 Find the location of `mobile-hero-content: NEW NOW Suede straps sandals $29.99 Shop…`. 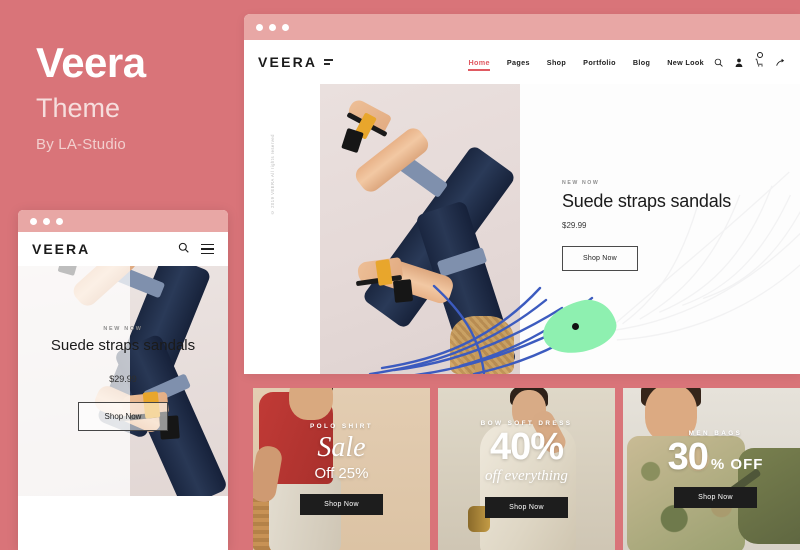

mobile-hero-content: NEW NOW Suede straps sandals $29.99 Shop… is located at coordinates (123, 378).